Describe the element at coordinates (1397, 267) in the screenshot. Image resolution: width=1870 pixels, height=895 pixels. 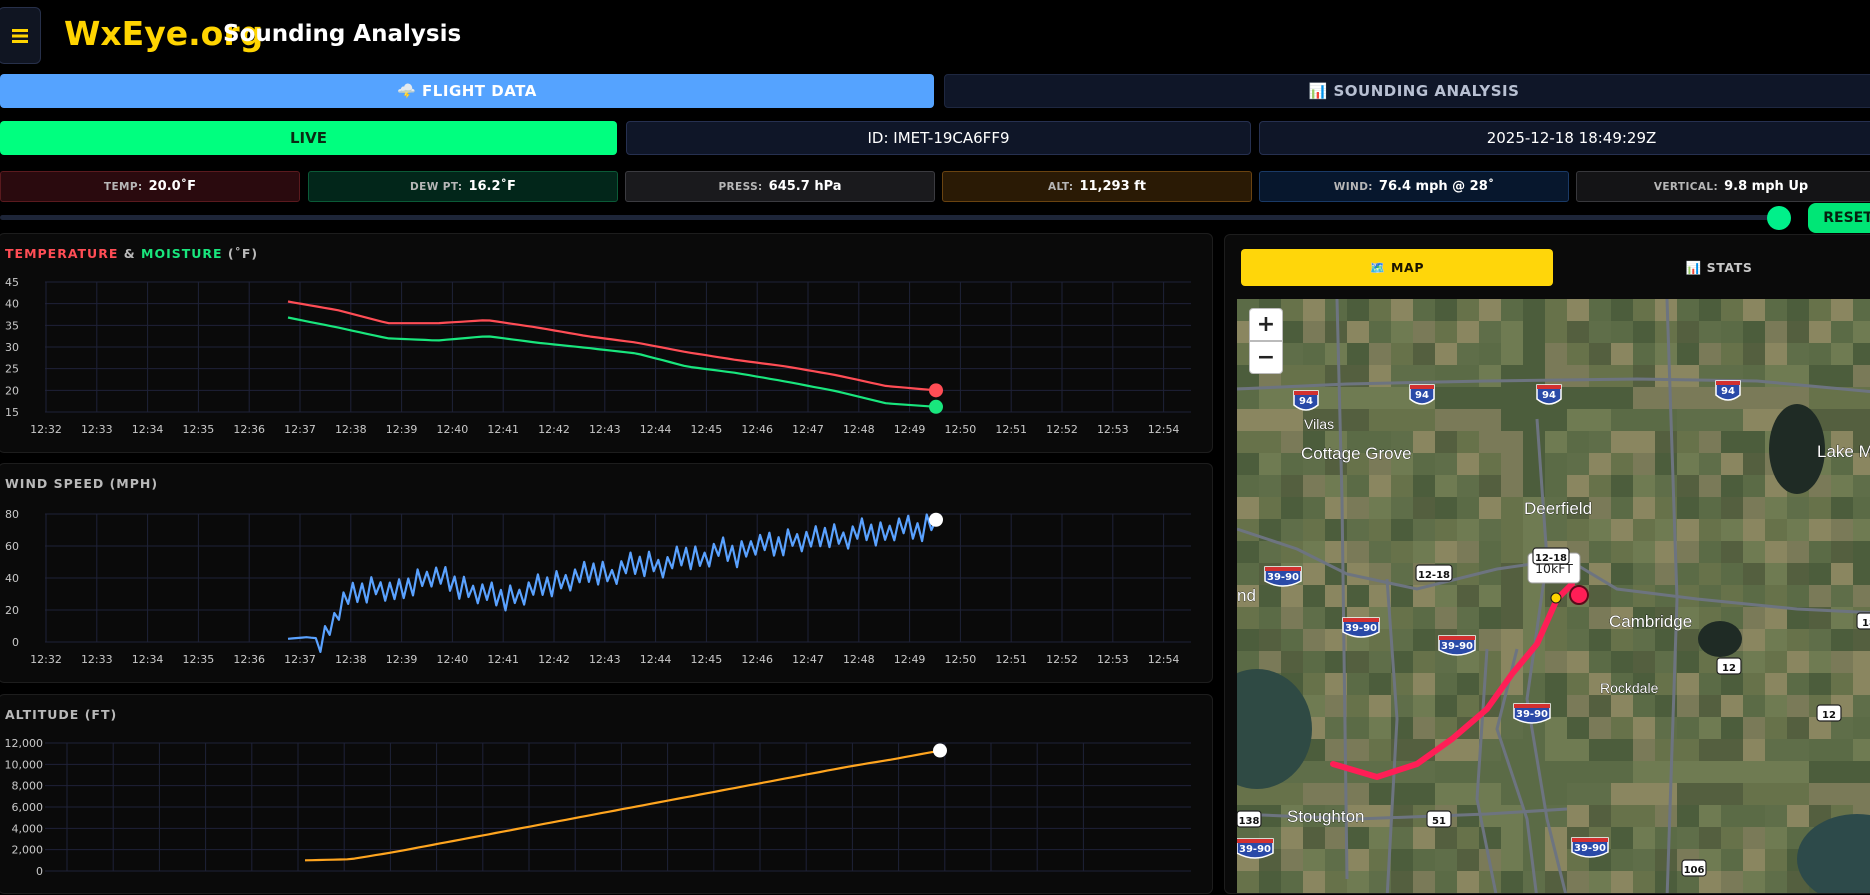
I see `tab-map: 🗺️ MAP` at that location.